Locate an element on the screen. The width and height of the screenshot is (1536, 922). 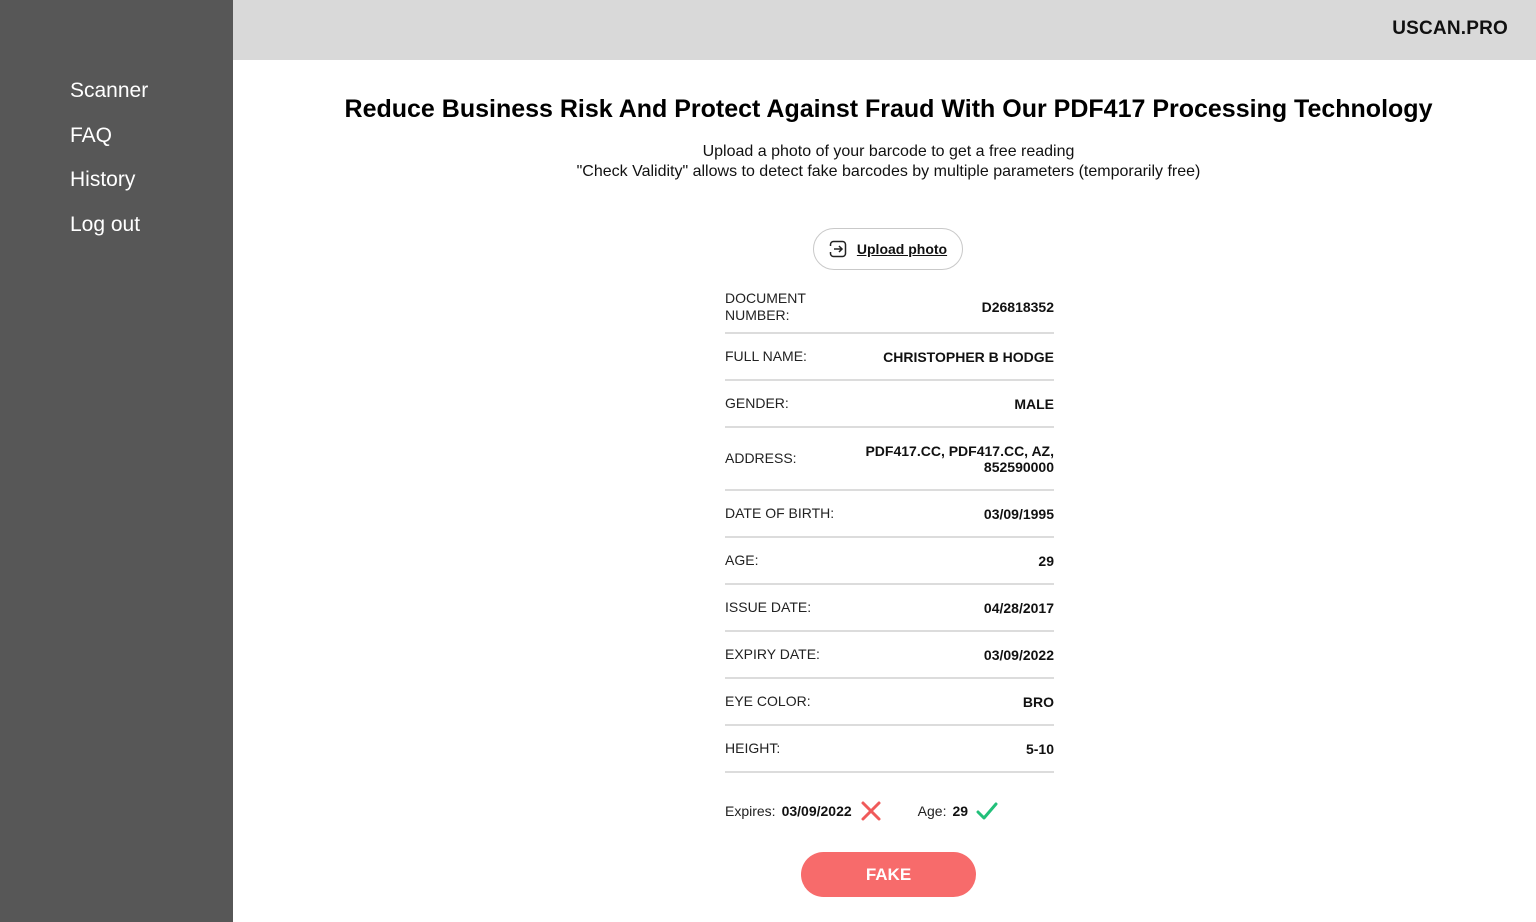
expires-check-value: 03/09/2022 is located at coordinates (816, 811).